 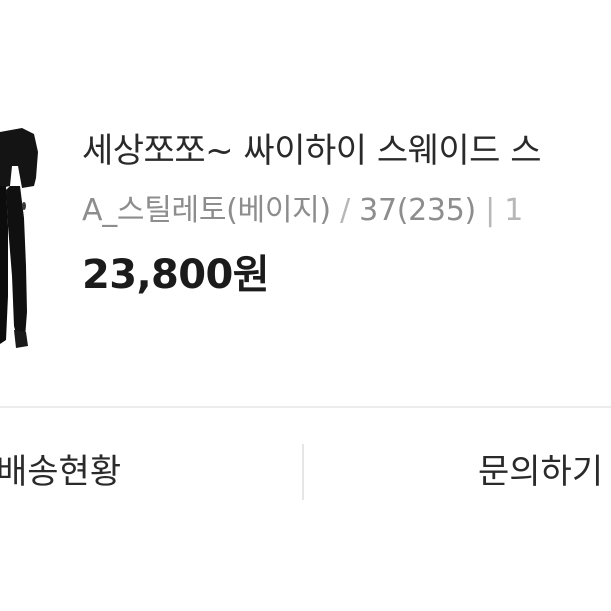 I want to click on option-trailing: | 1, so click(x=504, y=210).